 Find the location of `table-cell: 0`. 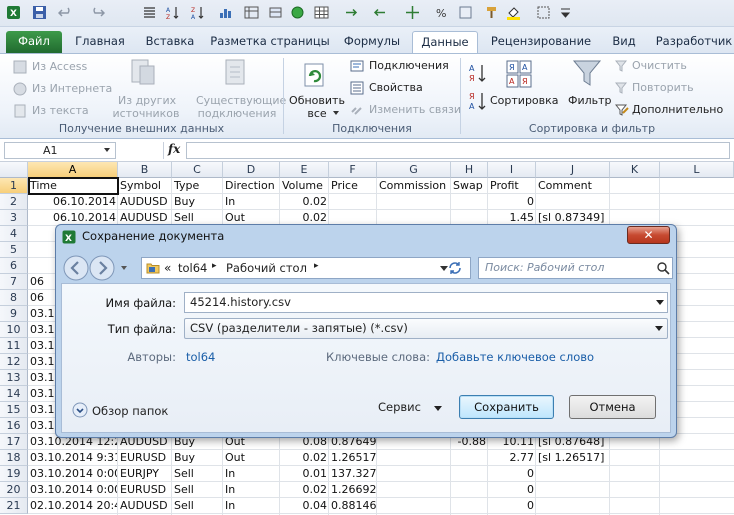

table-cell: 0 is located at coordinates (512, 474).